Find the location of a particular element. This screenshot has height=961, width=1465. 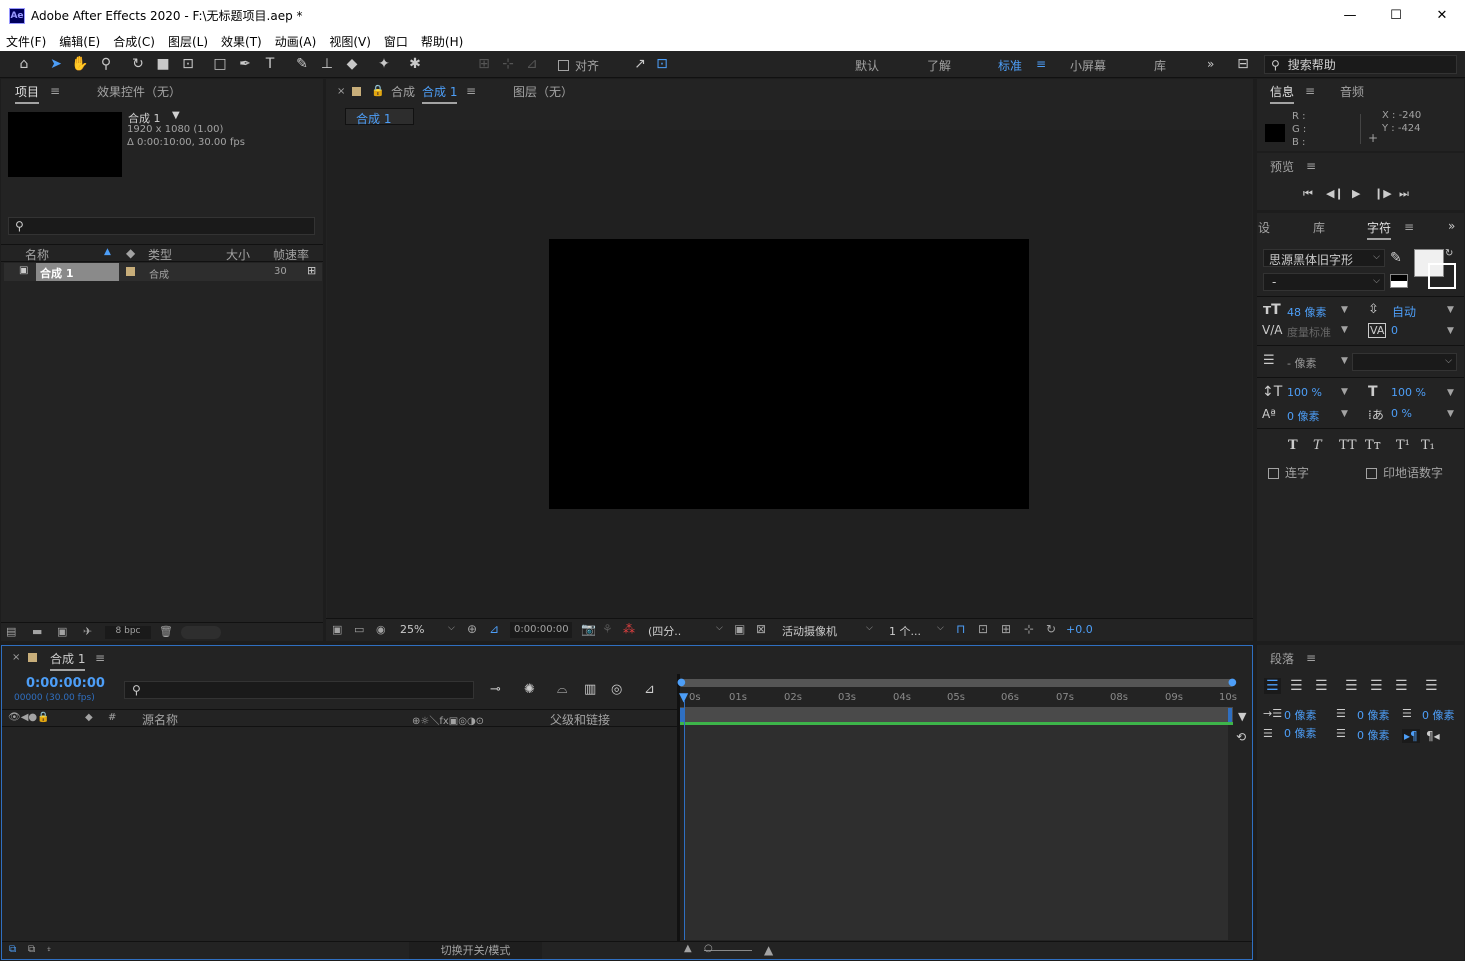

monitor-icon: ▭ is located at coordinates (359, 629).